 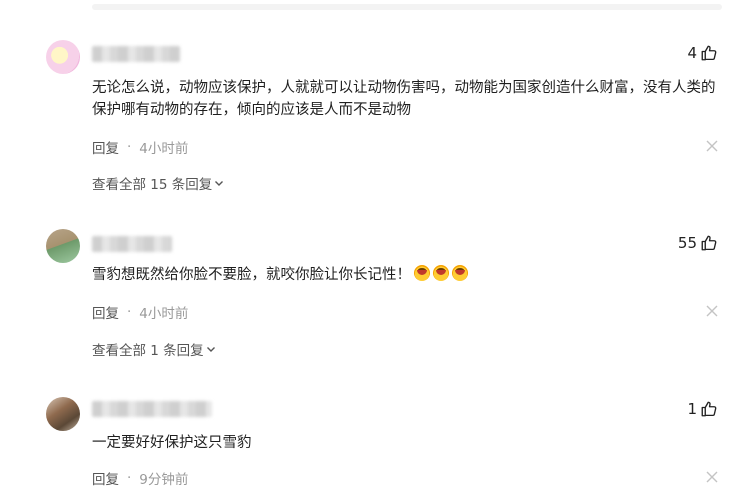 I want to click on timestamp: 9分钟前, so click(x=164, y=480).